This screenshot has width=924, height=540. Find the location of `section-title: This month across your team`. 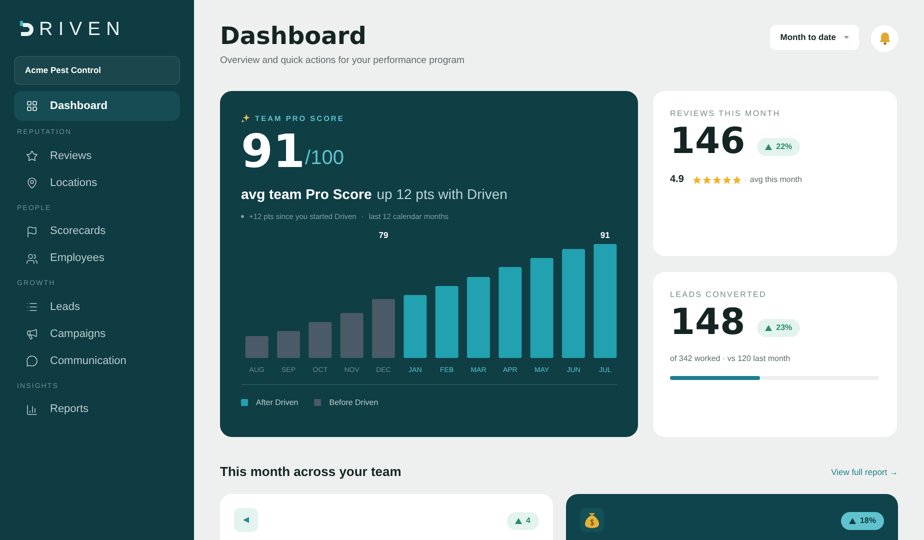

section-title: This month across your team is located at coordinates (311, 472).